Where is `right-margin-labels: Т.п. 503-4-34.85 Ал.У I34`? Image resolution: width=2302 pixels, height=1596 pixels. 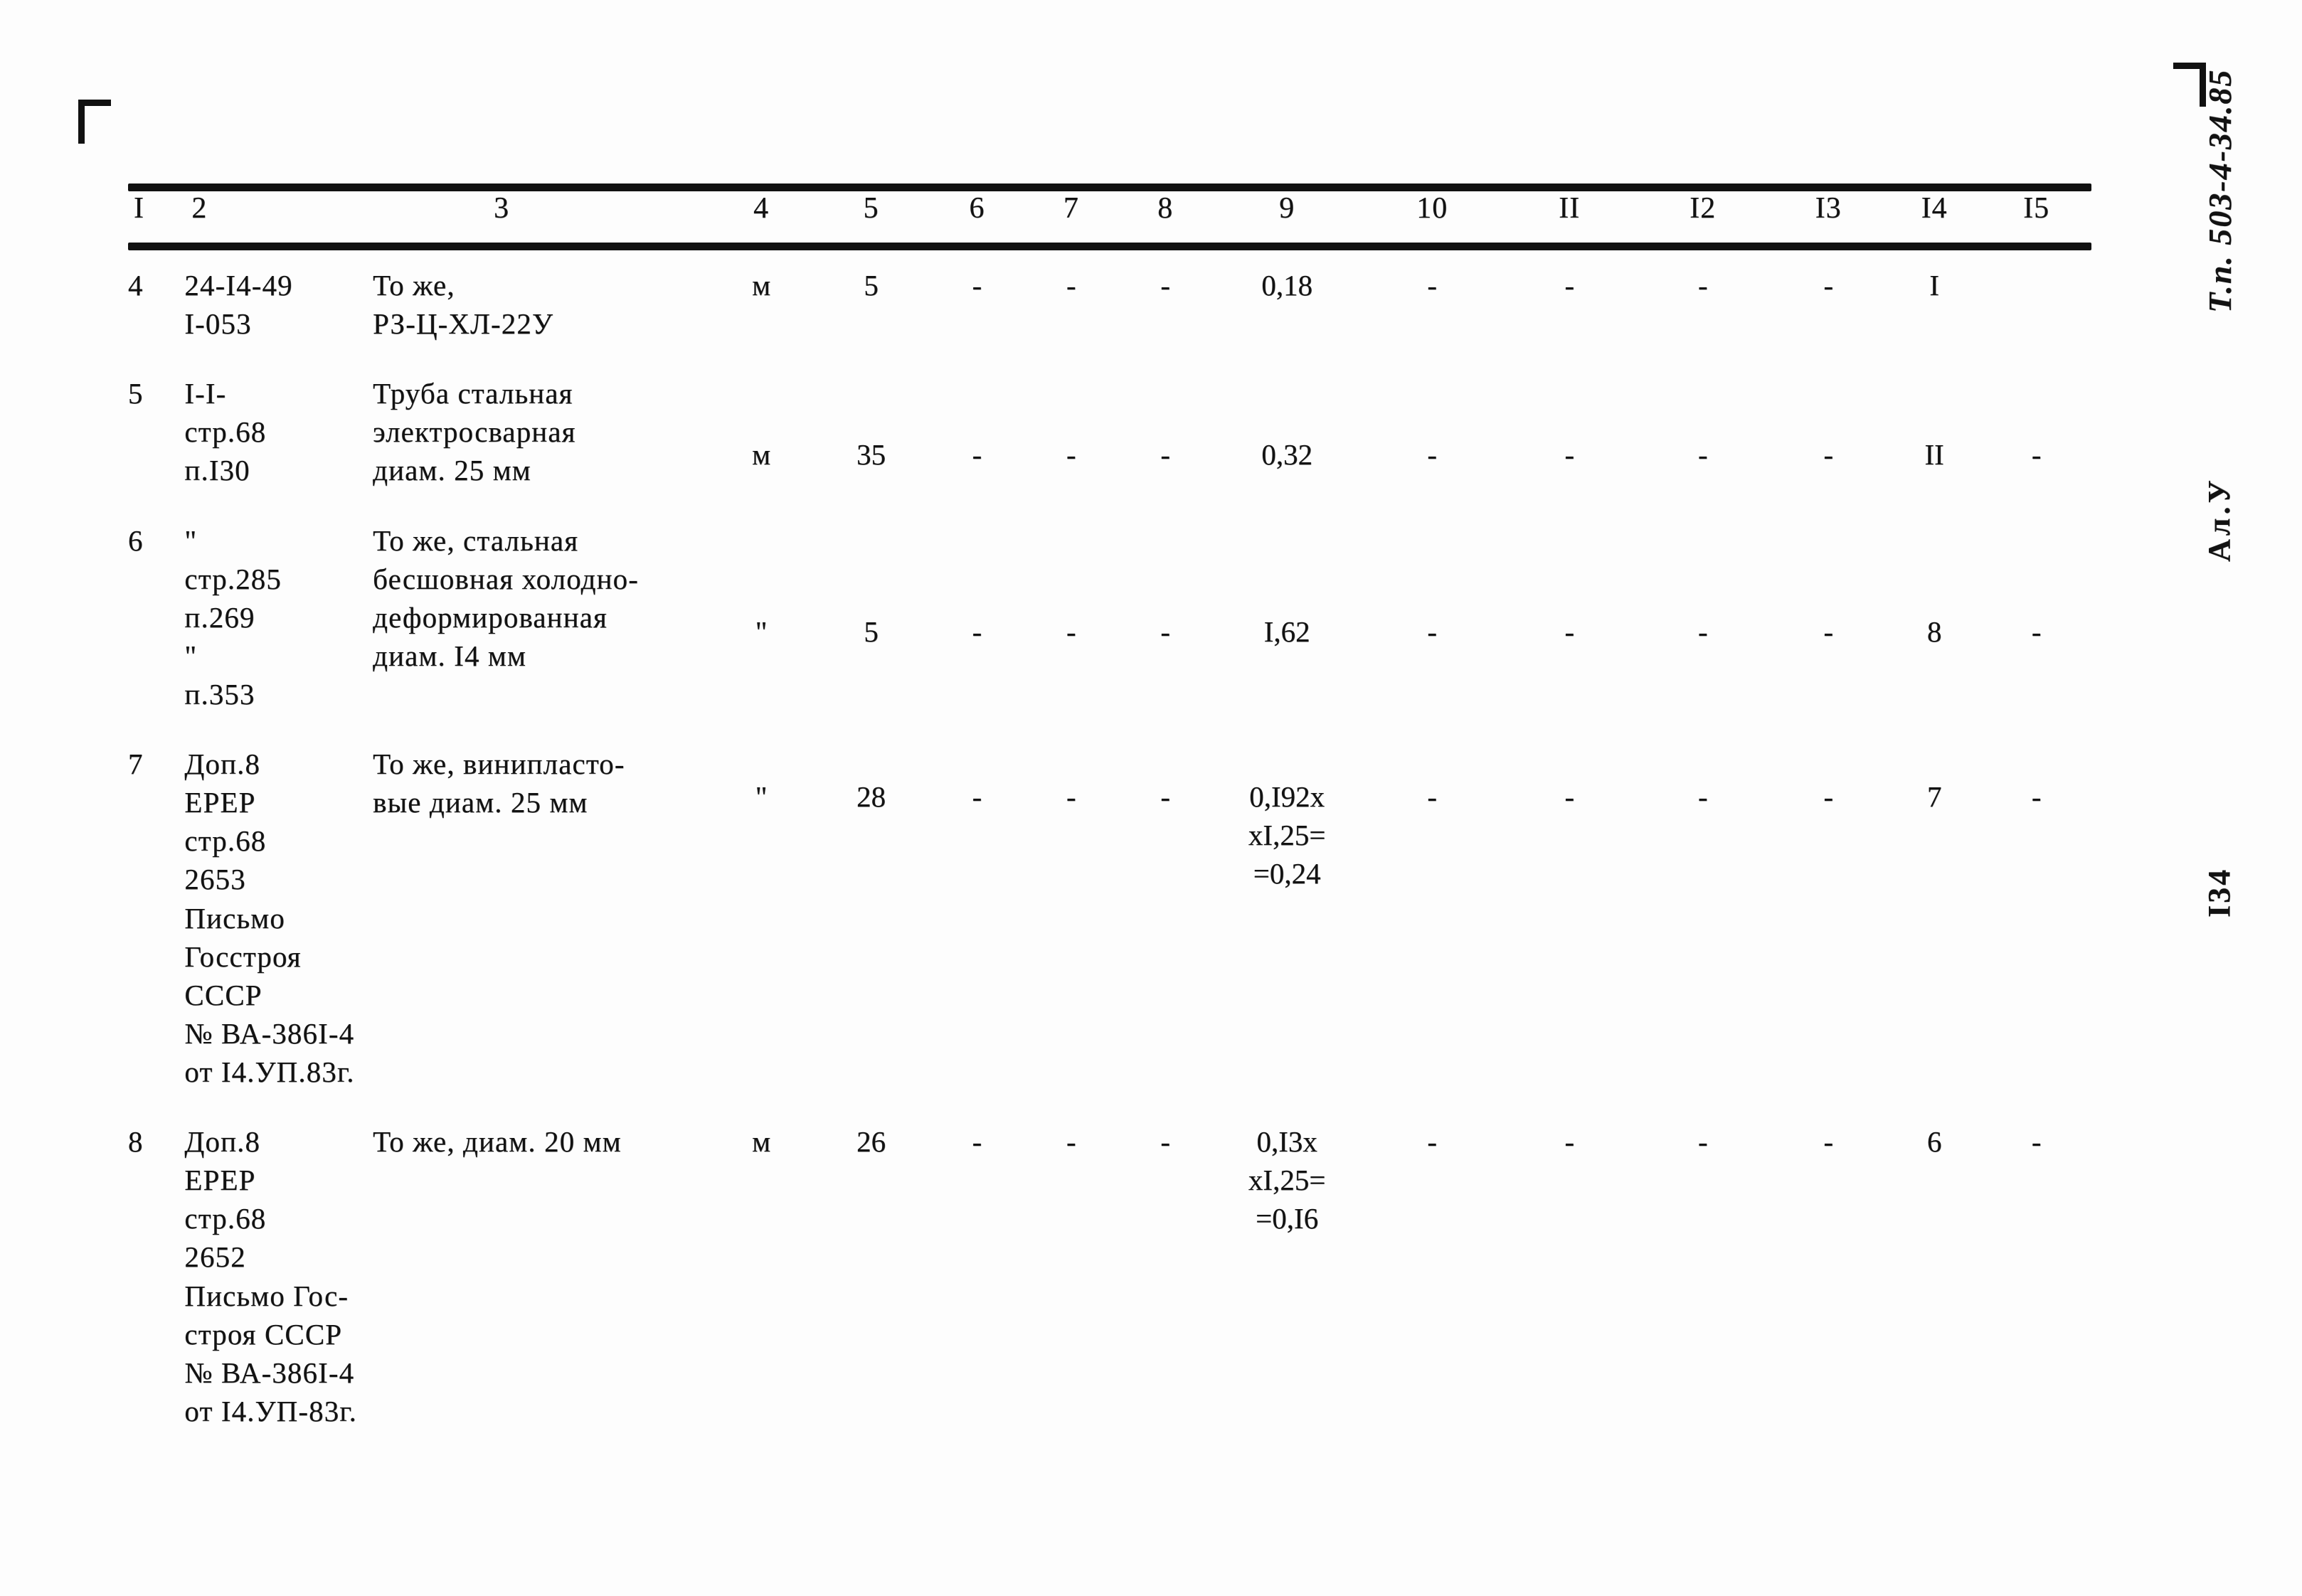 right-margin-labels: Т.п. 503-4-34.85 Ал.У I34 is located at coordinates (2223, 798).